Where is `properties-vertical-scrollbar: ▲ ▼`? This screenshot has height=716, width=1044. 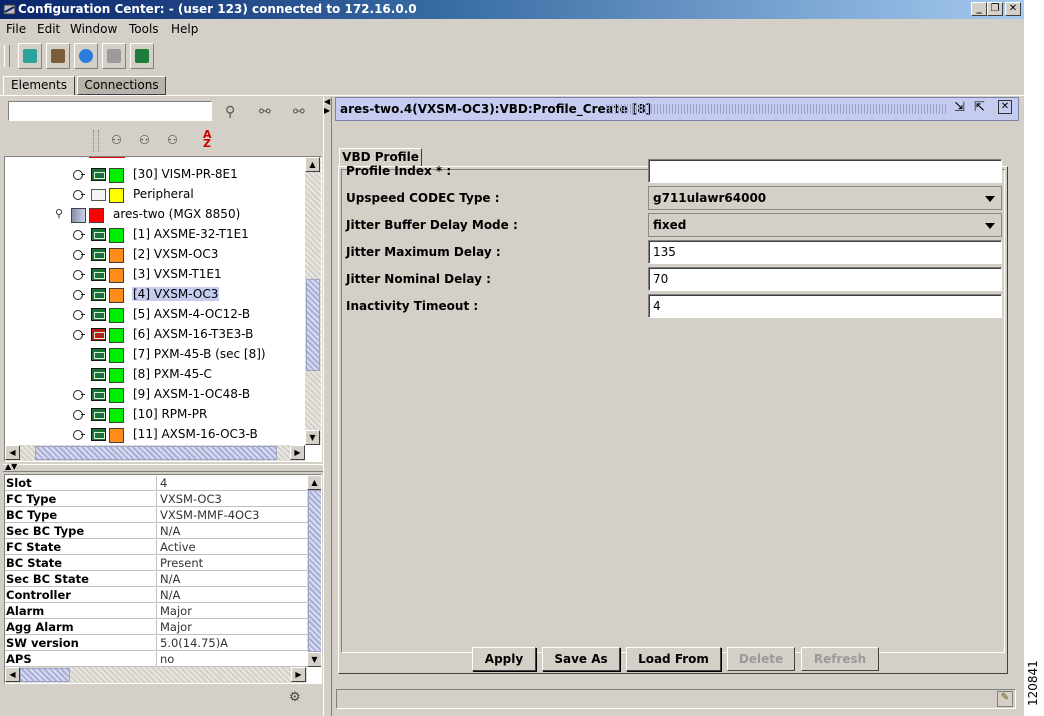 properties-vertical-scrollbar: ▲ ▼ is located at coordinates (314, 571).